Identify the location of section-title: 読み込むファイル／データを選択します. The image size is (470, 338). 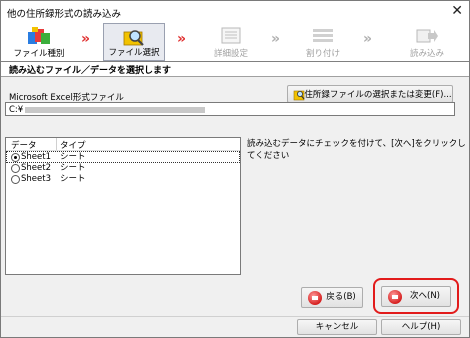
(90, 71).